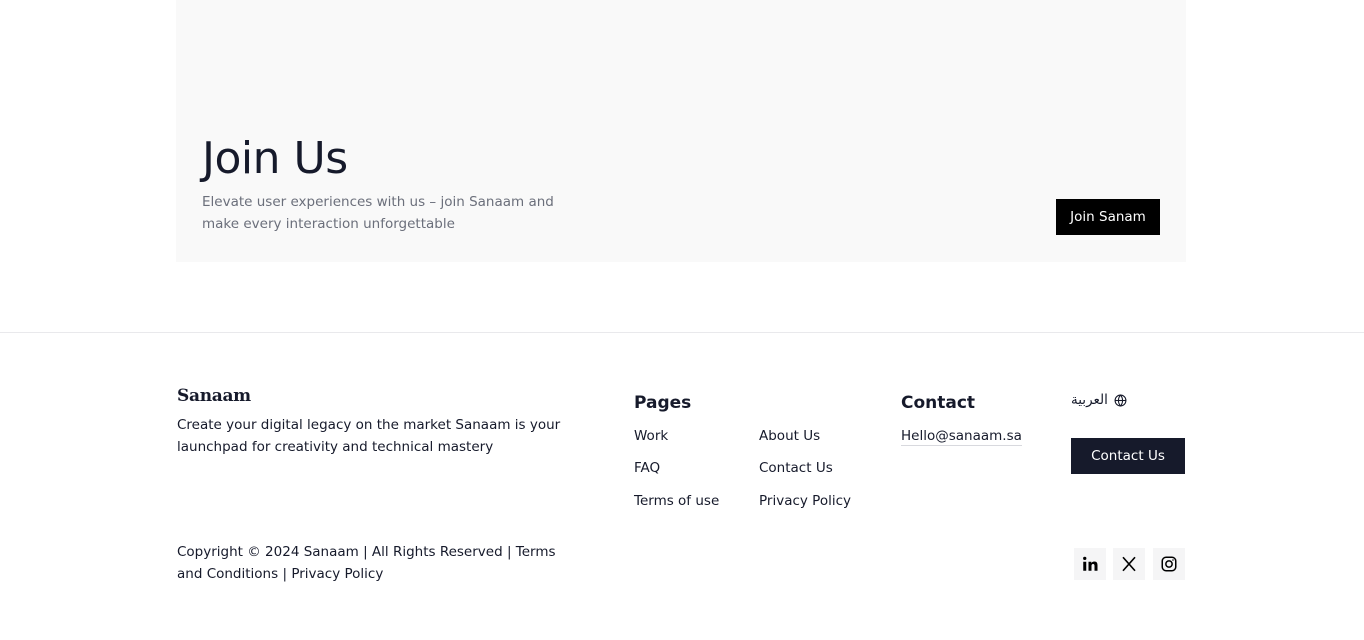 This screenshot has height=640, width=1364. Describe the element at coordinates (938, 403) in the screenshot. I see `contact-heading: Contact` at that location.